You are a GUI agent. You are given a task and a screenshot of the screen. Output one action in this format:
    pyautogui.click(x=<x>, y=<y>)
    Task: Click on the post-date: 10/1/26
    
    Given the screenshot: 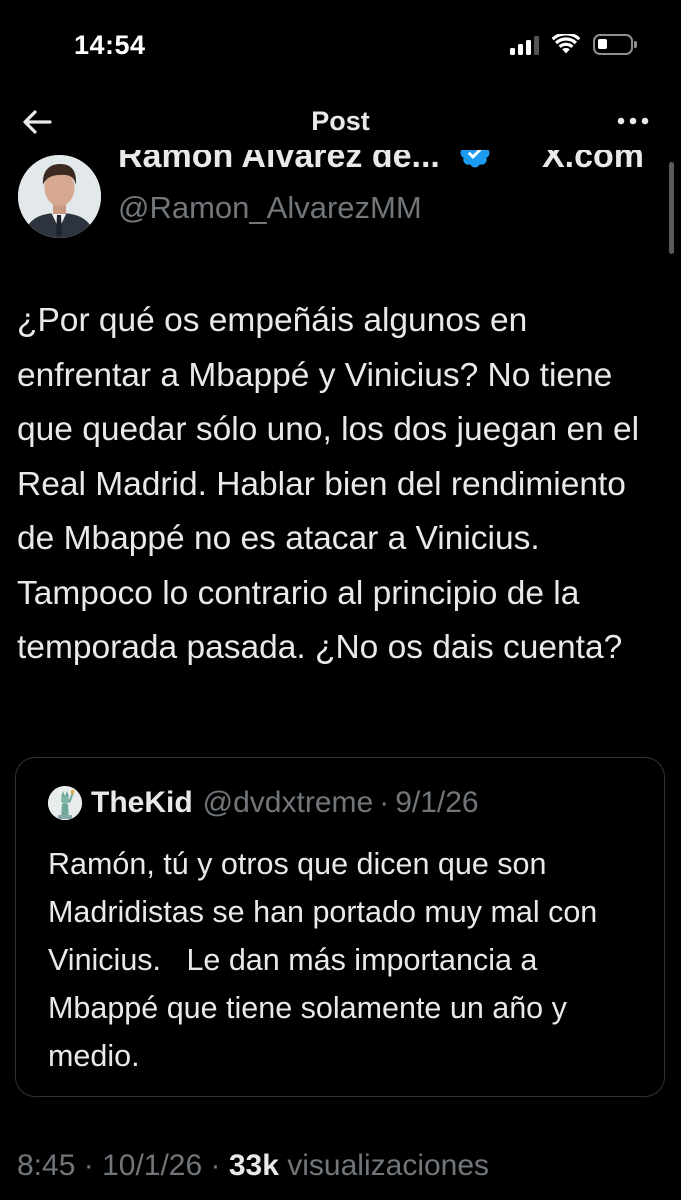 What is the action you would take?
    pyautogui.click(x=152, y=1165)
    